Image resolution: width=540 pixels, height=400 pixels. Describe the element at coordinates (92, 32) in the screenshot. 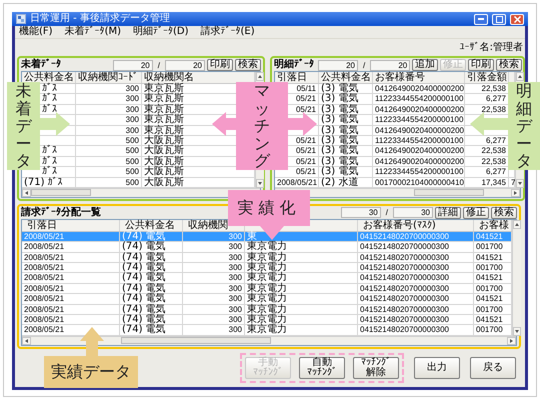

I see `menu-item: 未着ﾃﾞｰﾀ(M)` at that location.